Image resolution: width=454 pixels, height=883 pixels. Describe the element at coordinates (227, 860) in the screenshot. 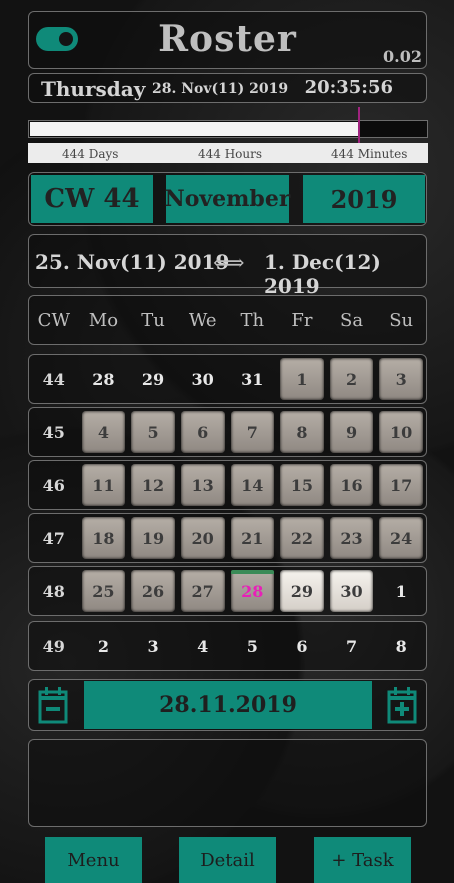

I see `detail-button: Detail` at that location.